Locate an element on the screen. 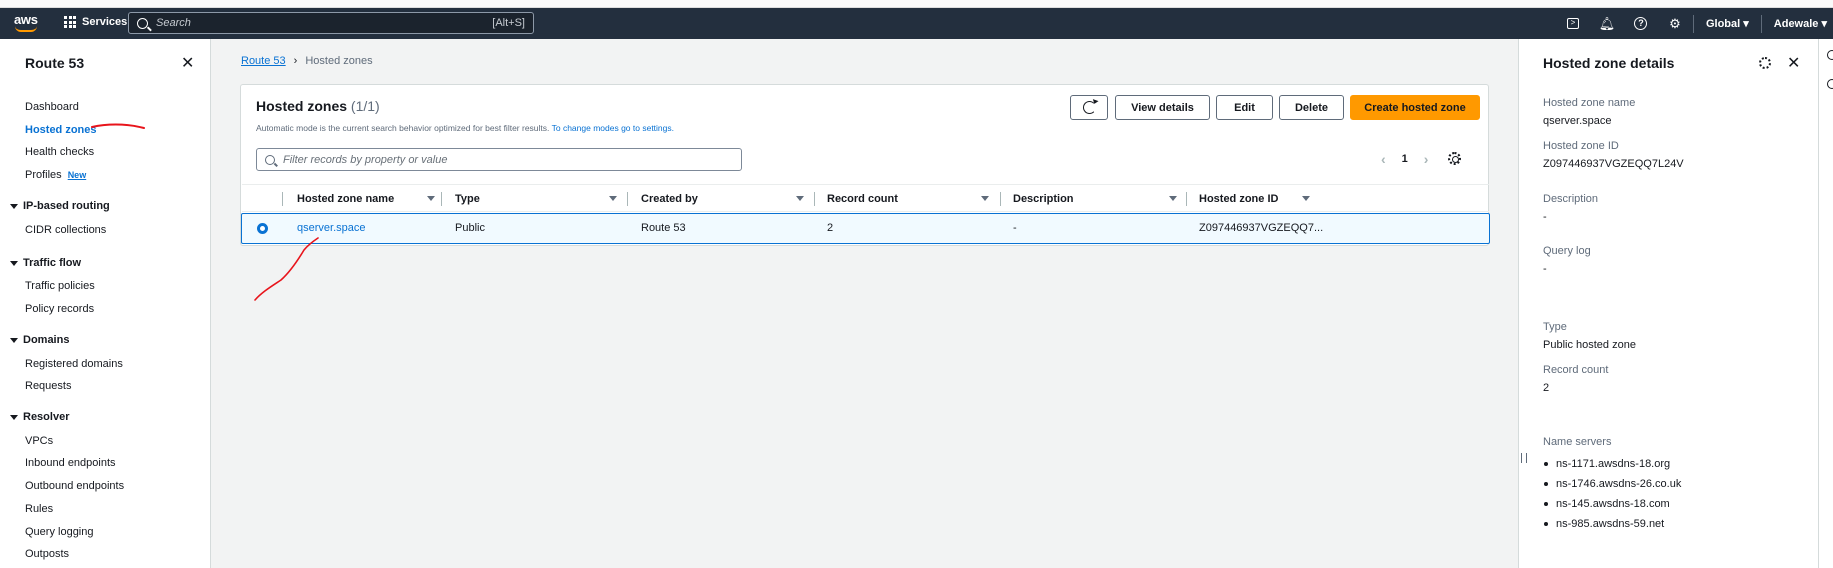 The image size is (1833, 568). global-search-box: [Alt+S] is located at coordinates (331, 23).